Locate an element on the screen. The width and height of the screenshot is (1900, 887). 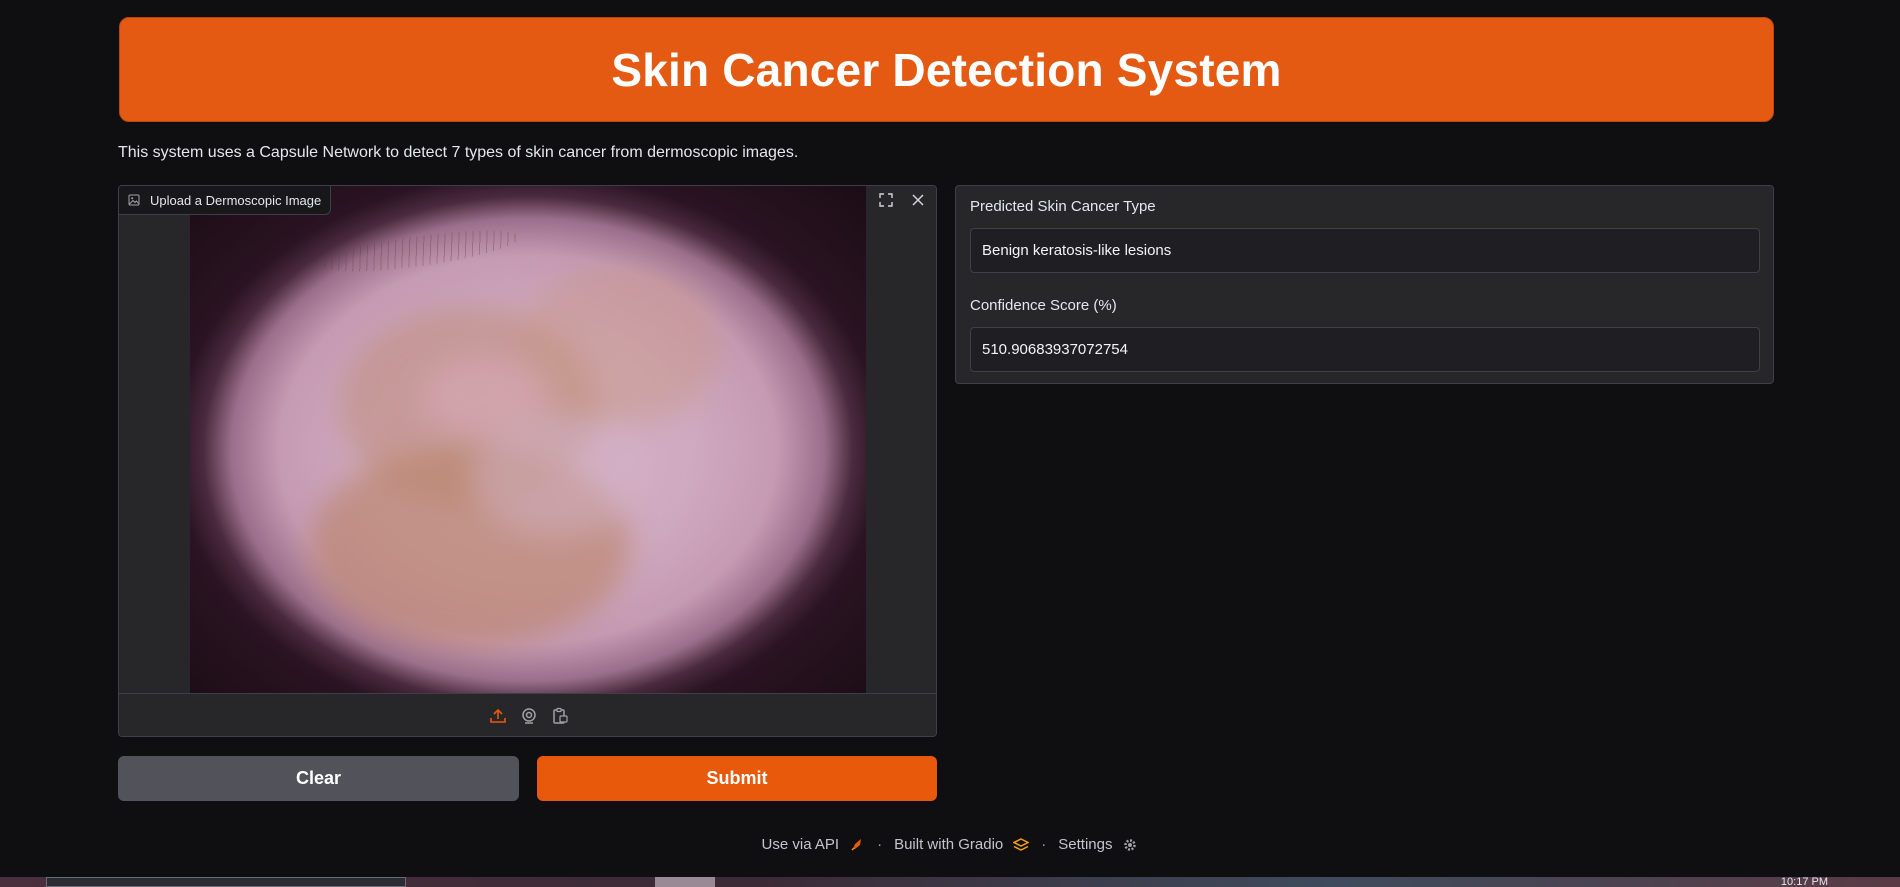
page-title: Skin Cancer Detection System is located at coordinates (946, 69).